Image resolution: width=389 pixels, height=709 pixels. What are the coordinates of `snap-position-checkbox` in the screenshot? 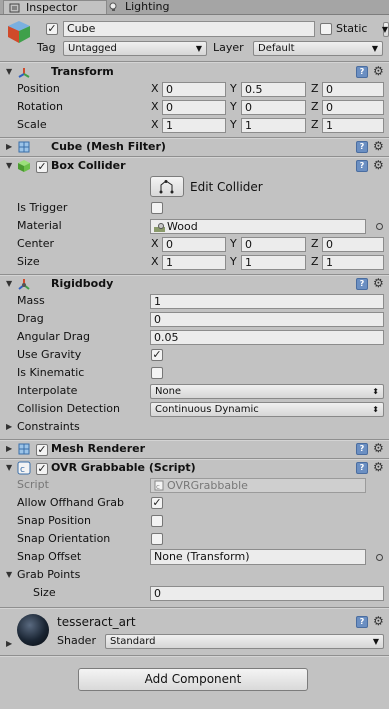 It's located at (157, 521).